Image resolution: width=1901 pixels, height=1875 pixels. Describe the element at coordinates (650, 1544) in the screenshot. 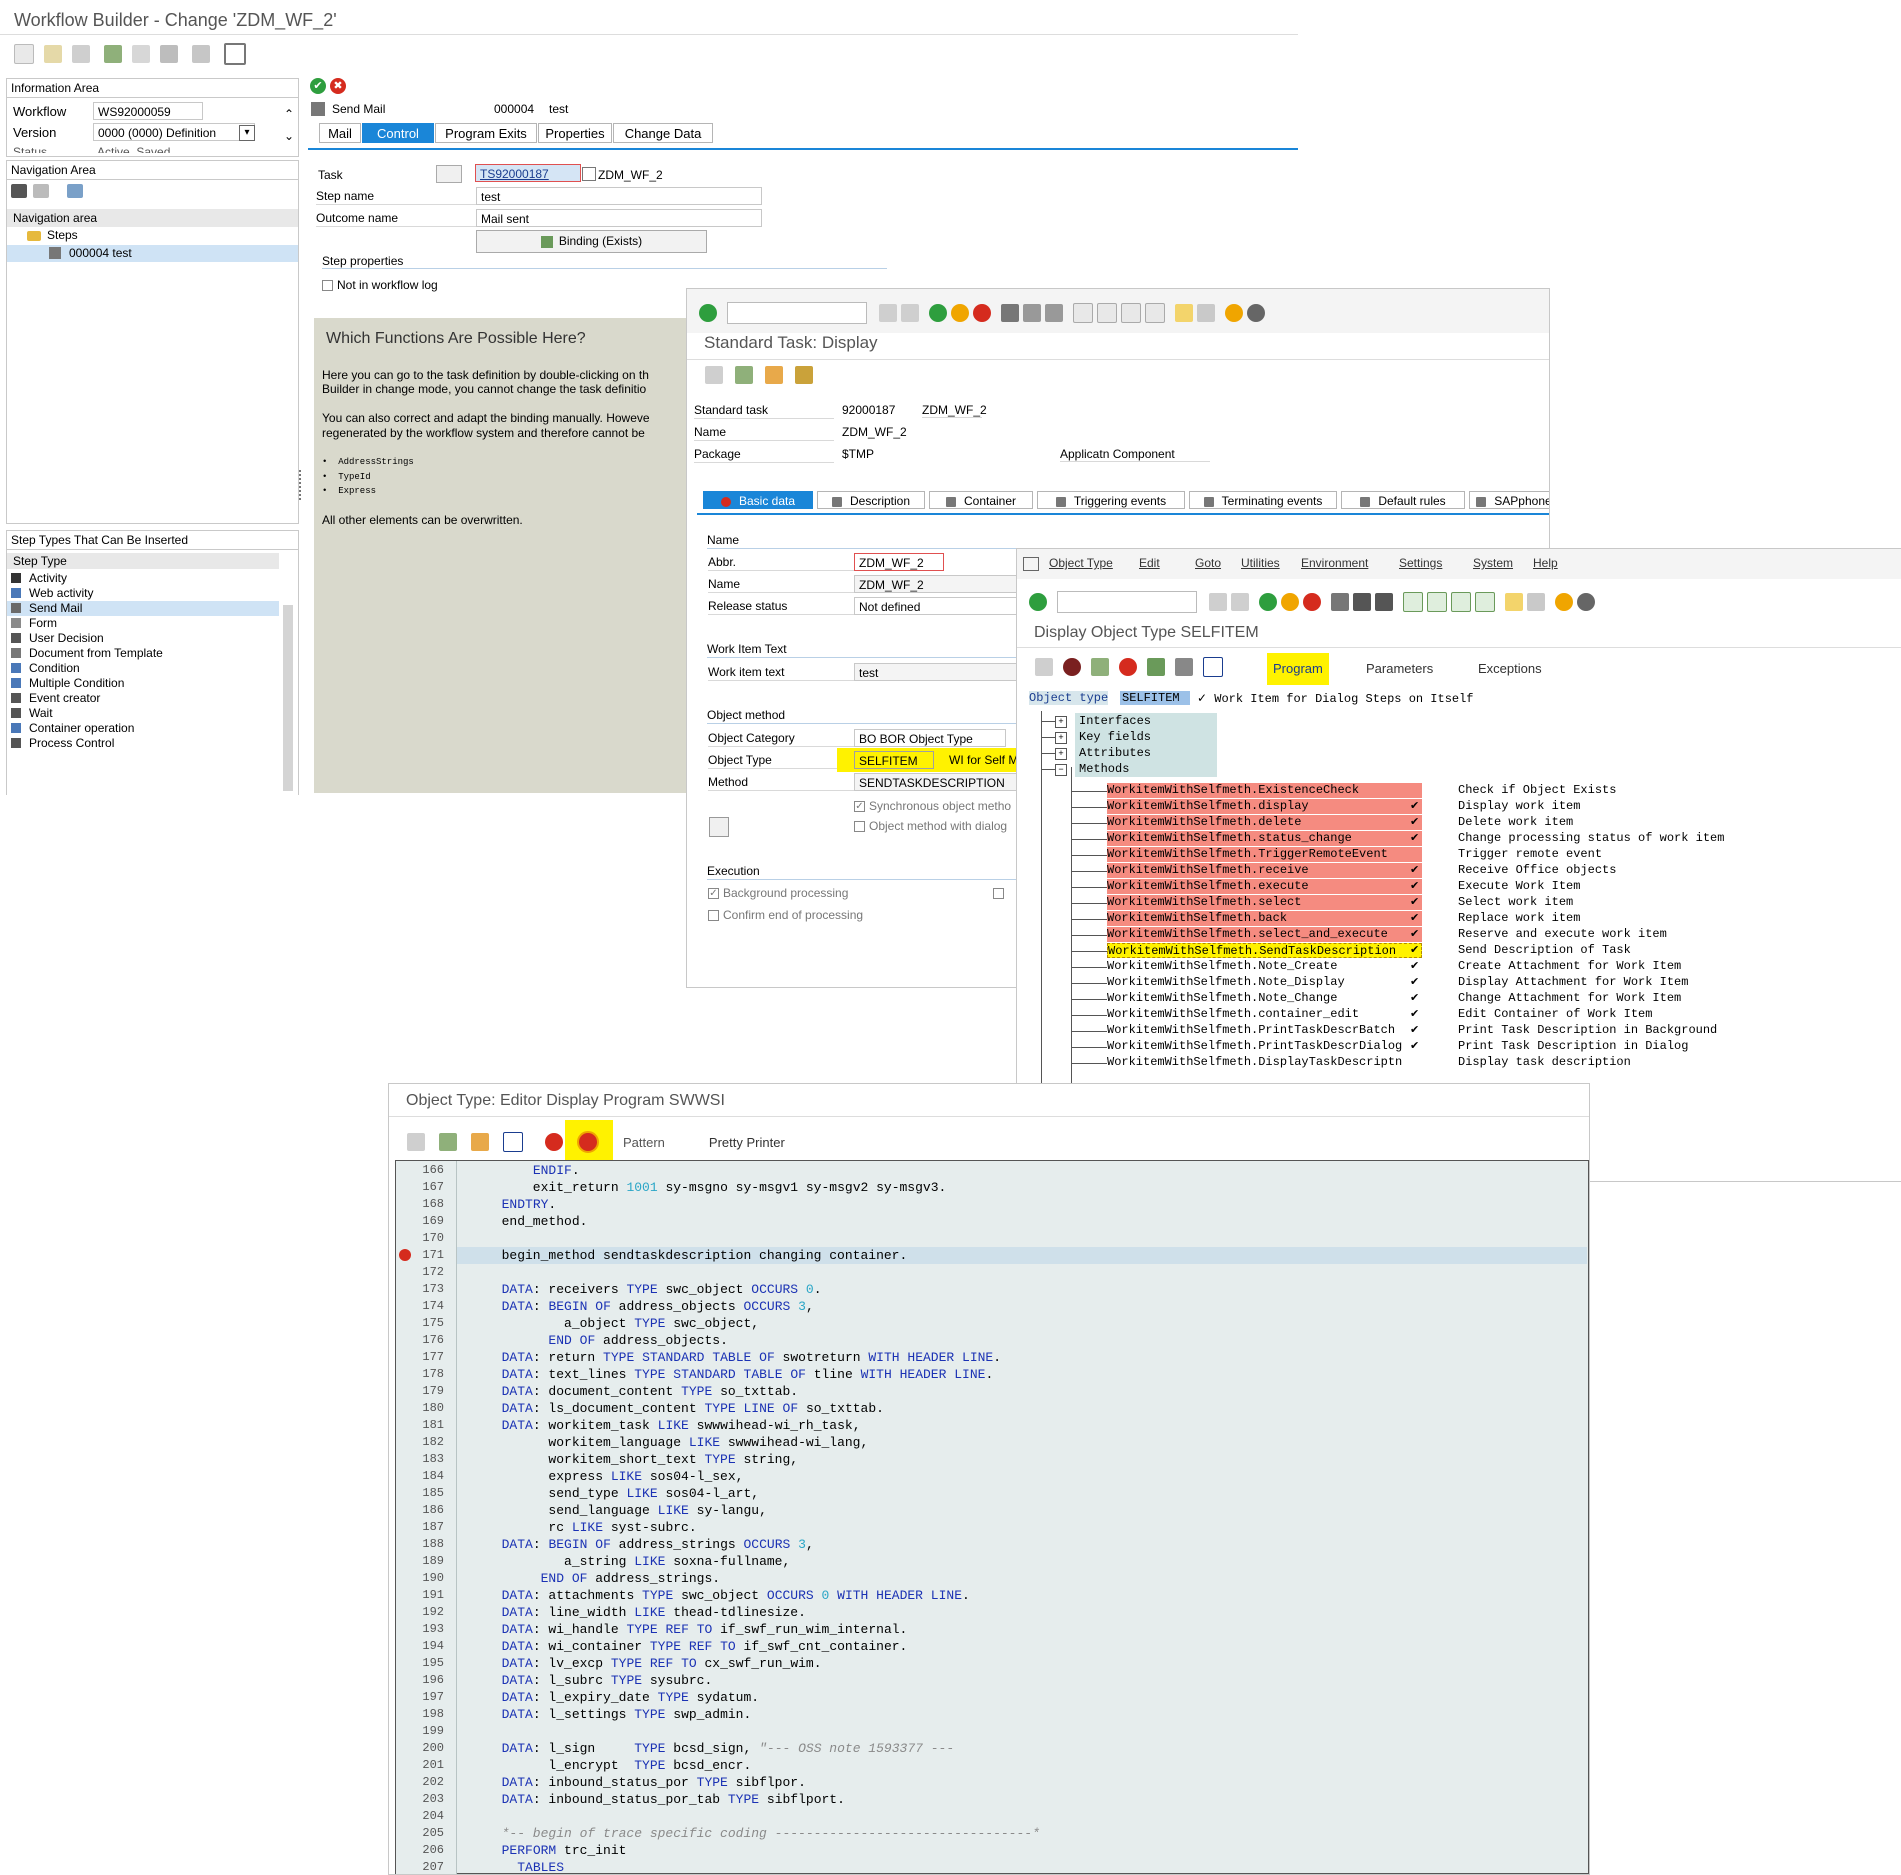

I see `code-line: DATA: BEGIN OF address_strings OCCURS 3,` at that location.